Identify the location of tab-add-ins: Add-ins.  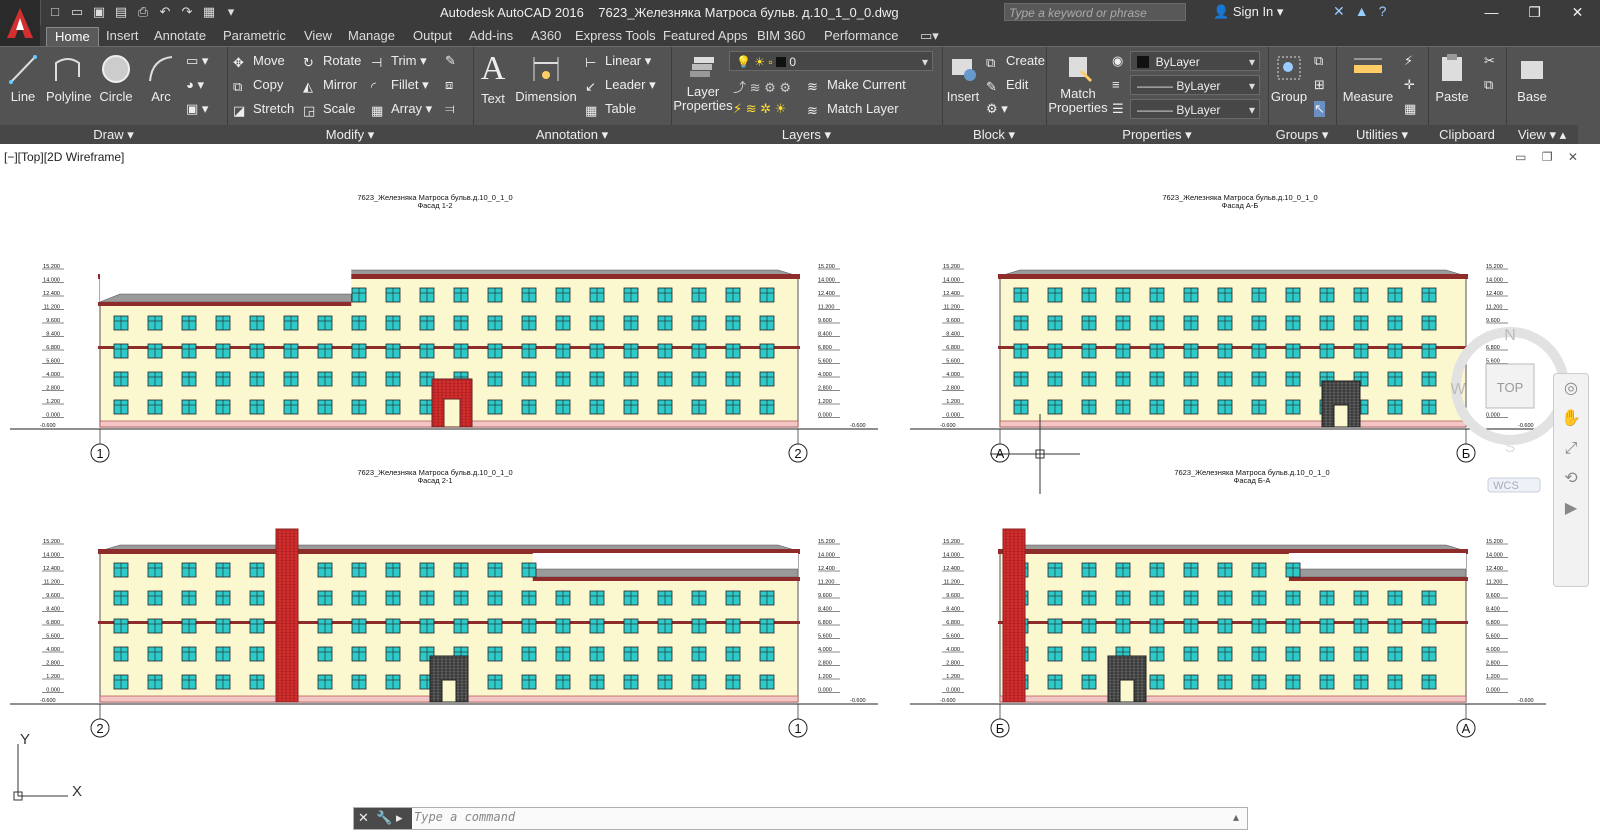
(491, 36).